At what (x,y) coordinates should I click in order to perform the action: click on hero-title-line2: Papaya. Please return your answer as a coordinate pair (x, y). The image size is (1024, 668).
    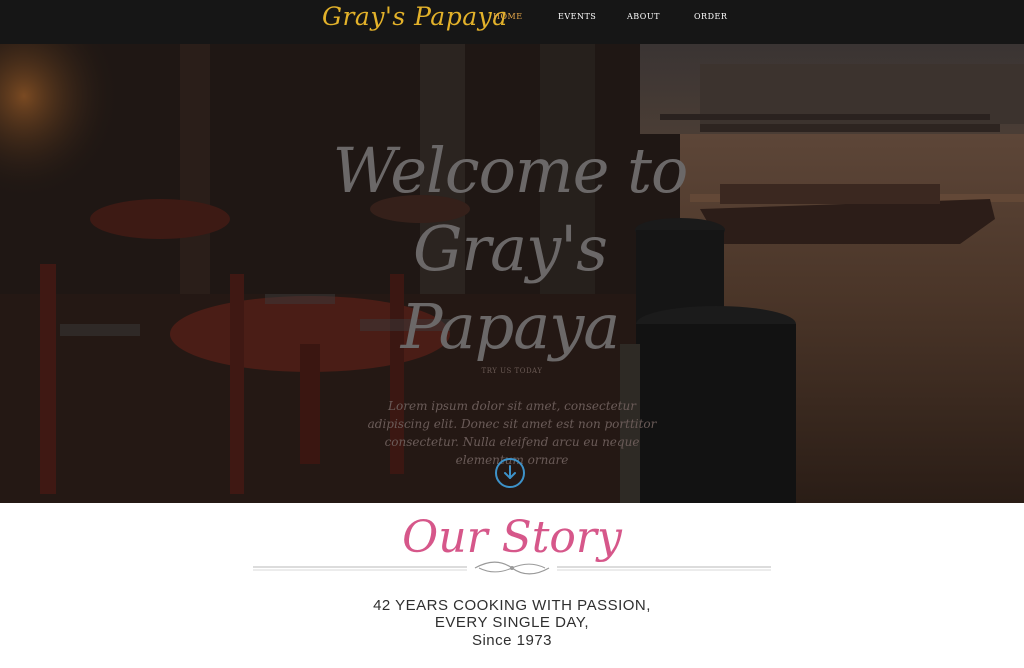
    Looking at the image, I should click on (510, 326).